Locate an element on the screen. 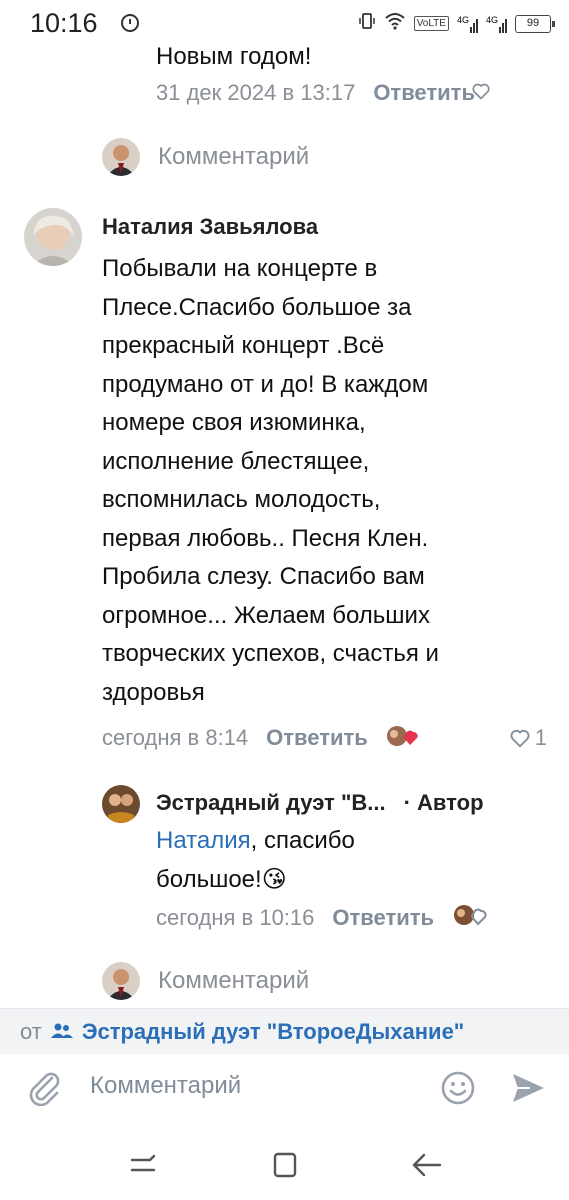 The image size is (569, 1200). comment-line: творческих успехов, счастья и is located at coordinates (270, 653).